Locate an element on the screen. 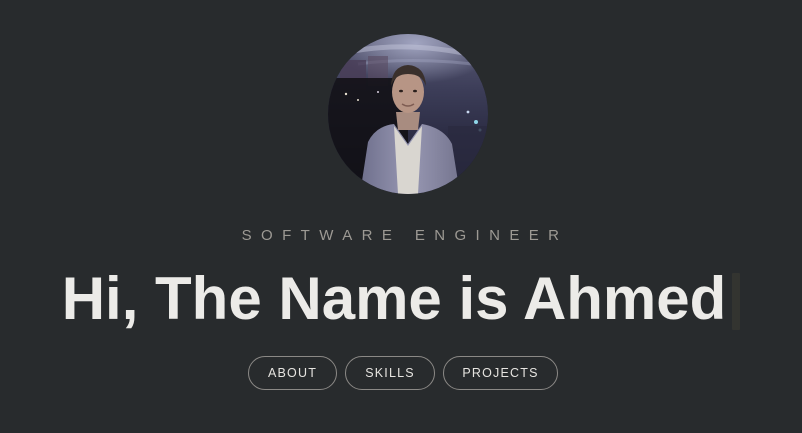 This screenshot has height=433, width=802. profile-photo is located at coordinates (408, 114).